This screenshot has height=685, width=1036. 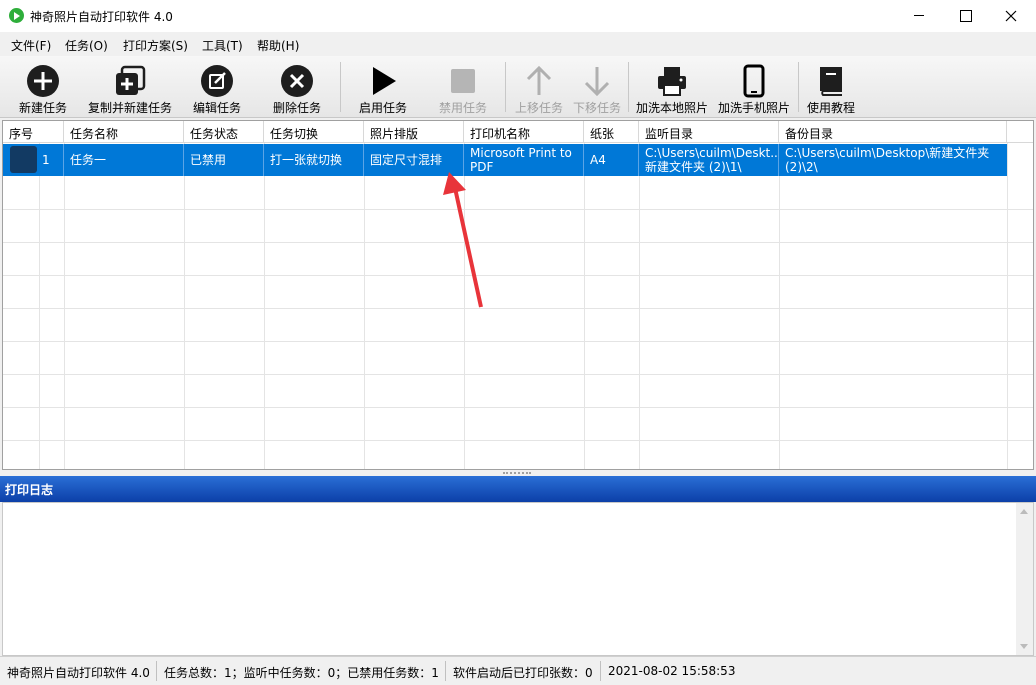 I want to click on menu-task: 任务(O), so click(x=86, y=45).